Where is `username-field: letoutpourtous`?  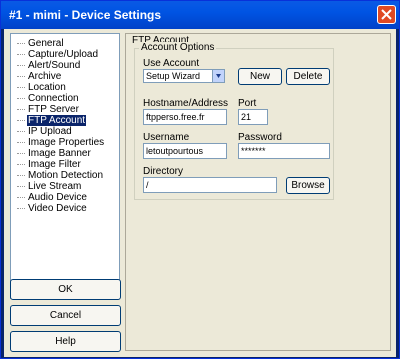
username-field: letoutpourtous is located at coordinates (185, 151).